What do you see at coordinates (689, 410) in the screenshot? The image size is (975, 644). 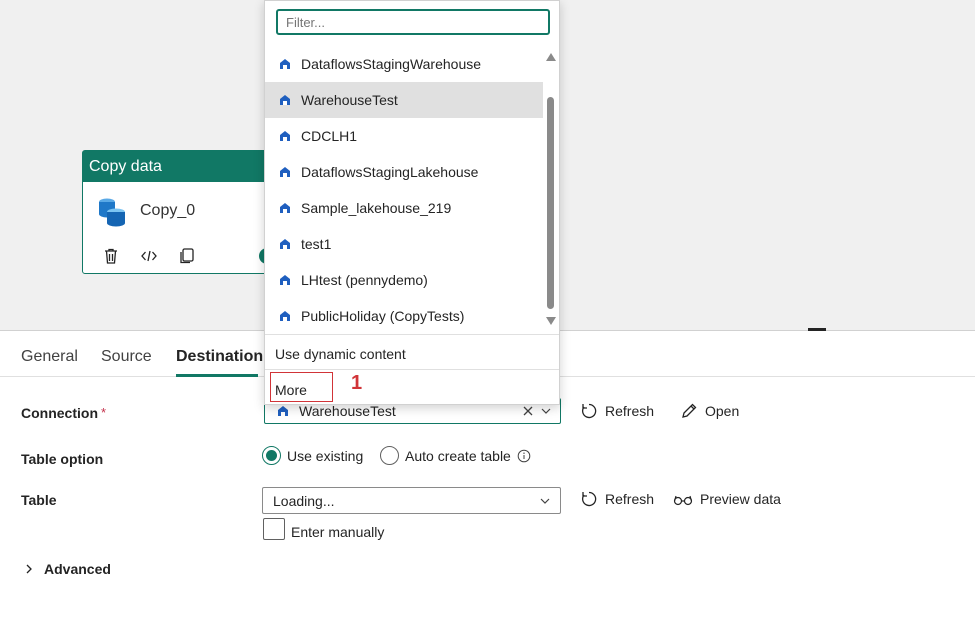 I see `pencil-icon` at bounding box center [689, 410].